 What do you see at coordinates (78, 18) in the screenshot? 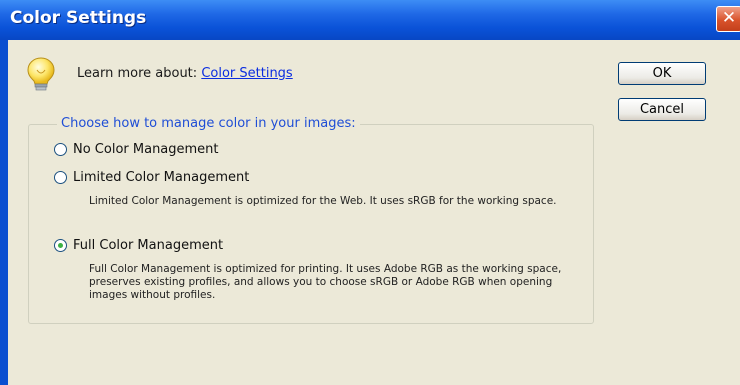
I see `window-title: Color Settings` at bounding box center [78, 18].